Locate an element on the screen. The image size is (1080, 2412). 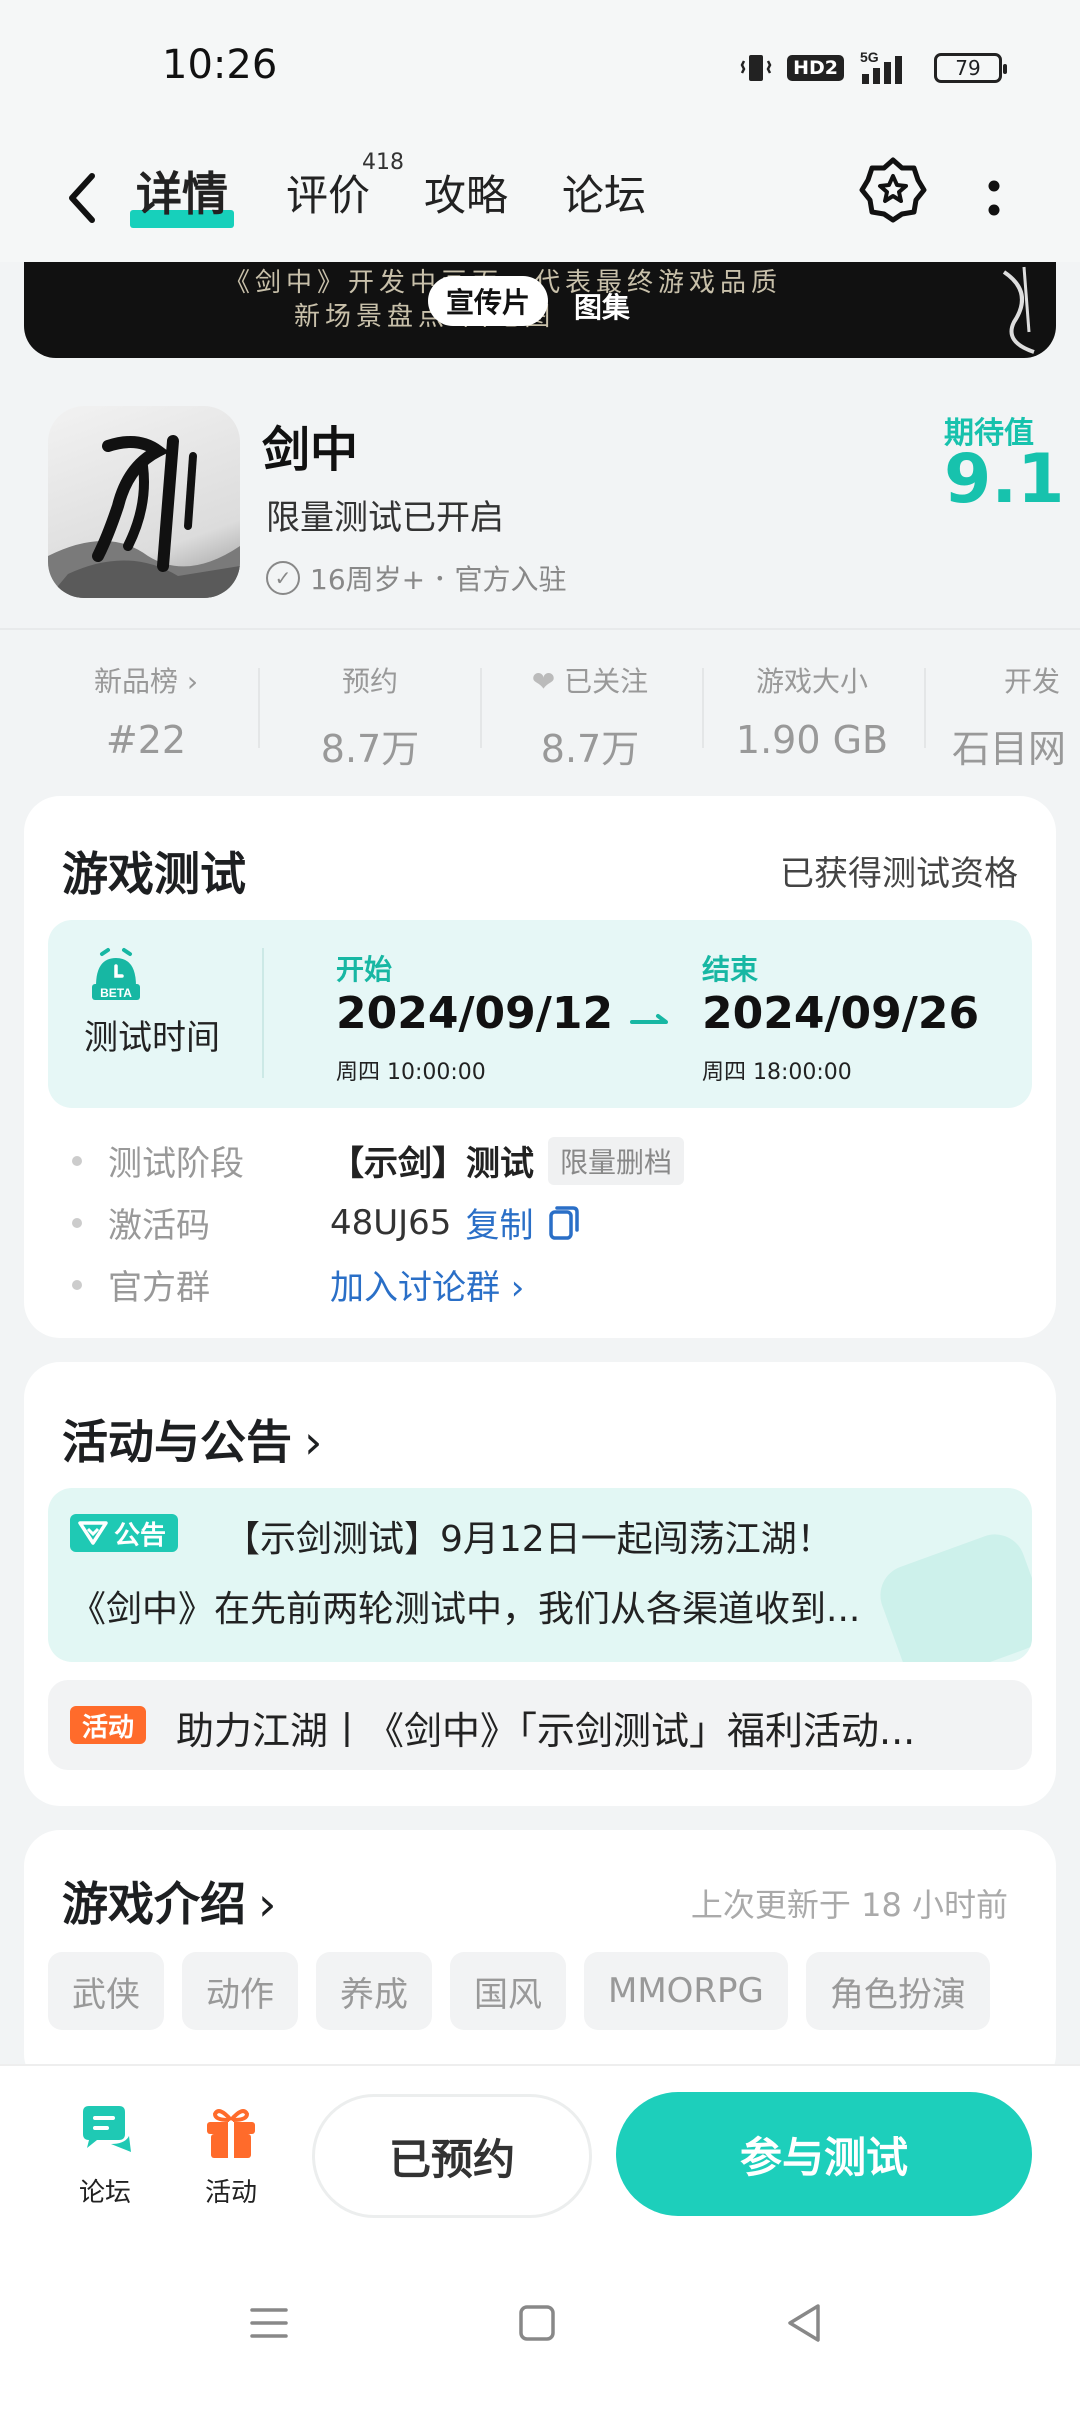
official-group-row: 官方群 is located at coordinates (141, 1284).